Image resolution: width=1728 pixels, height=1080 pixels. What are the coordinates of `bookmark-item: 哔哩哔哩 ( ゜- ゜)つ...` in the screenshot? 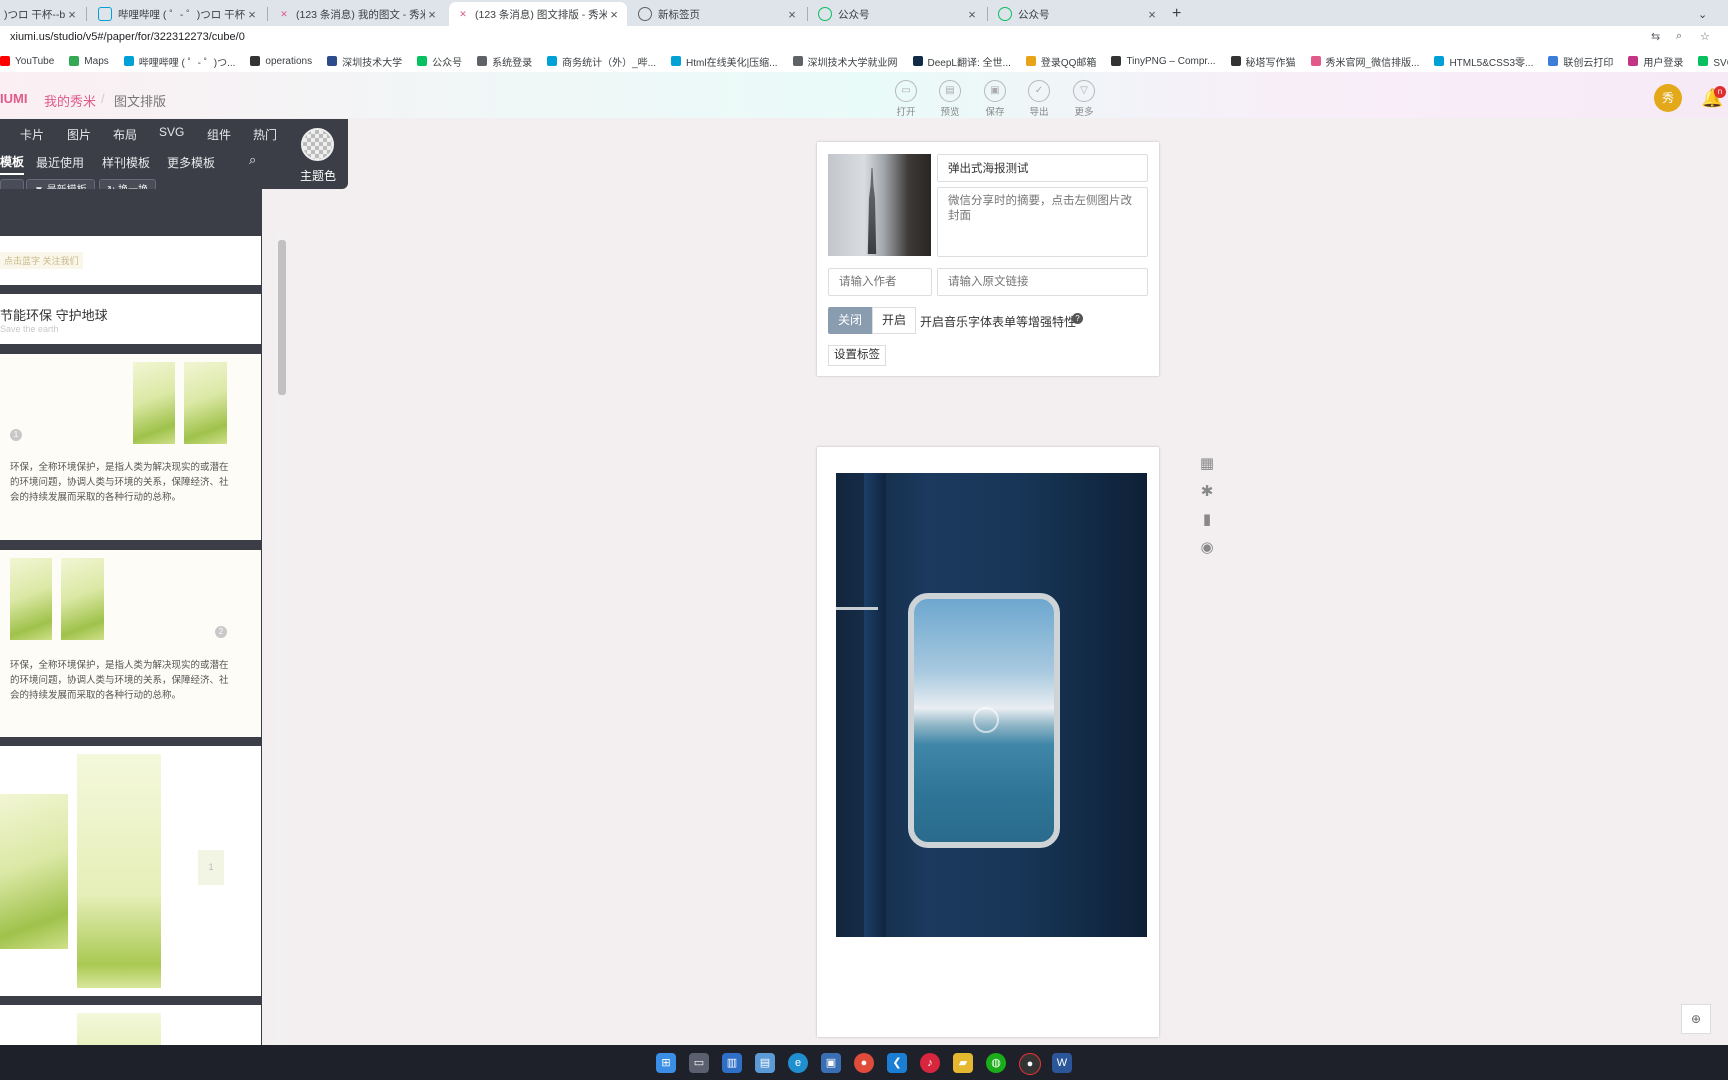 It's located at (179, 61).